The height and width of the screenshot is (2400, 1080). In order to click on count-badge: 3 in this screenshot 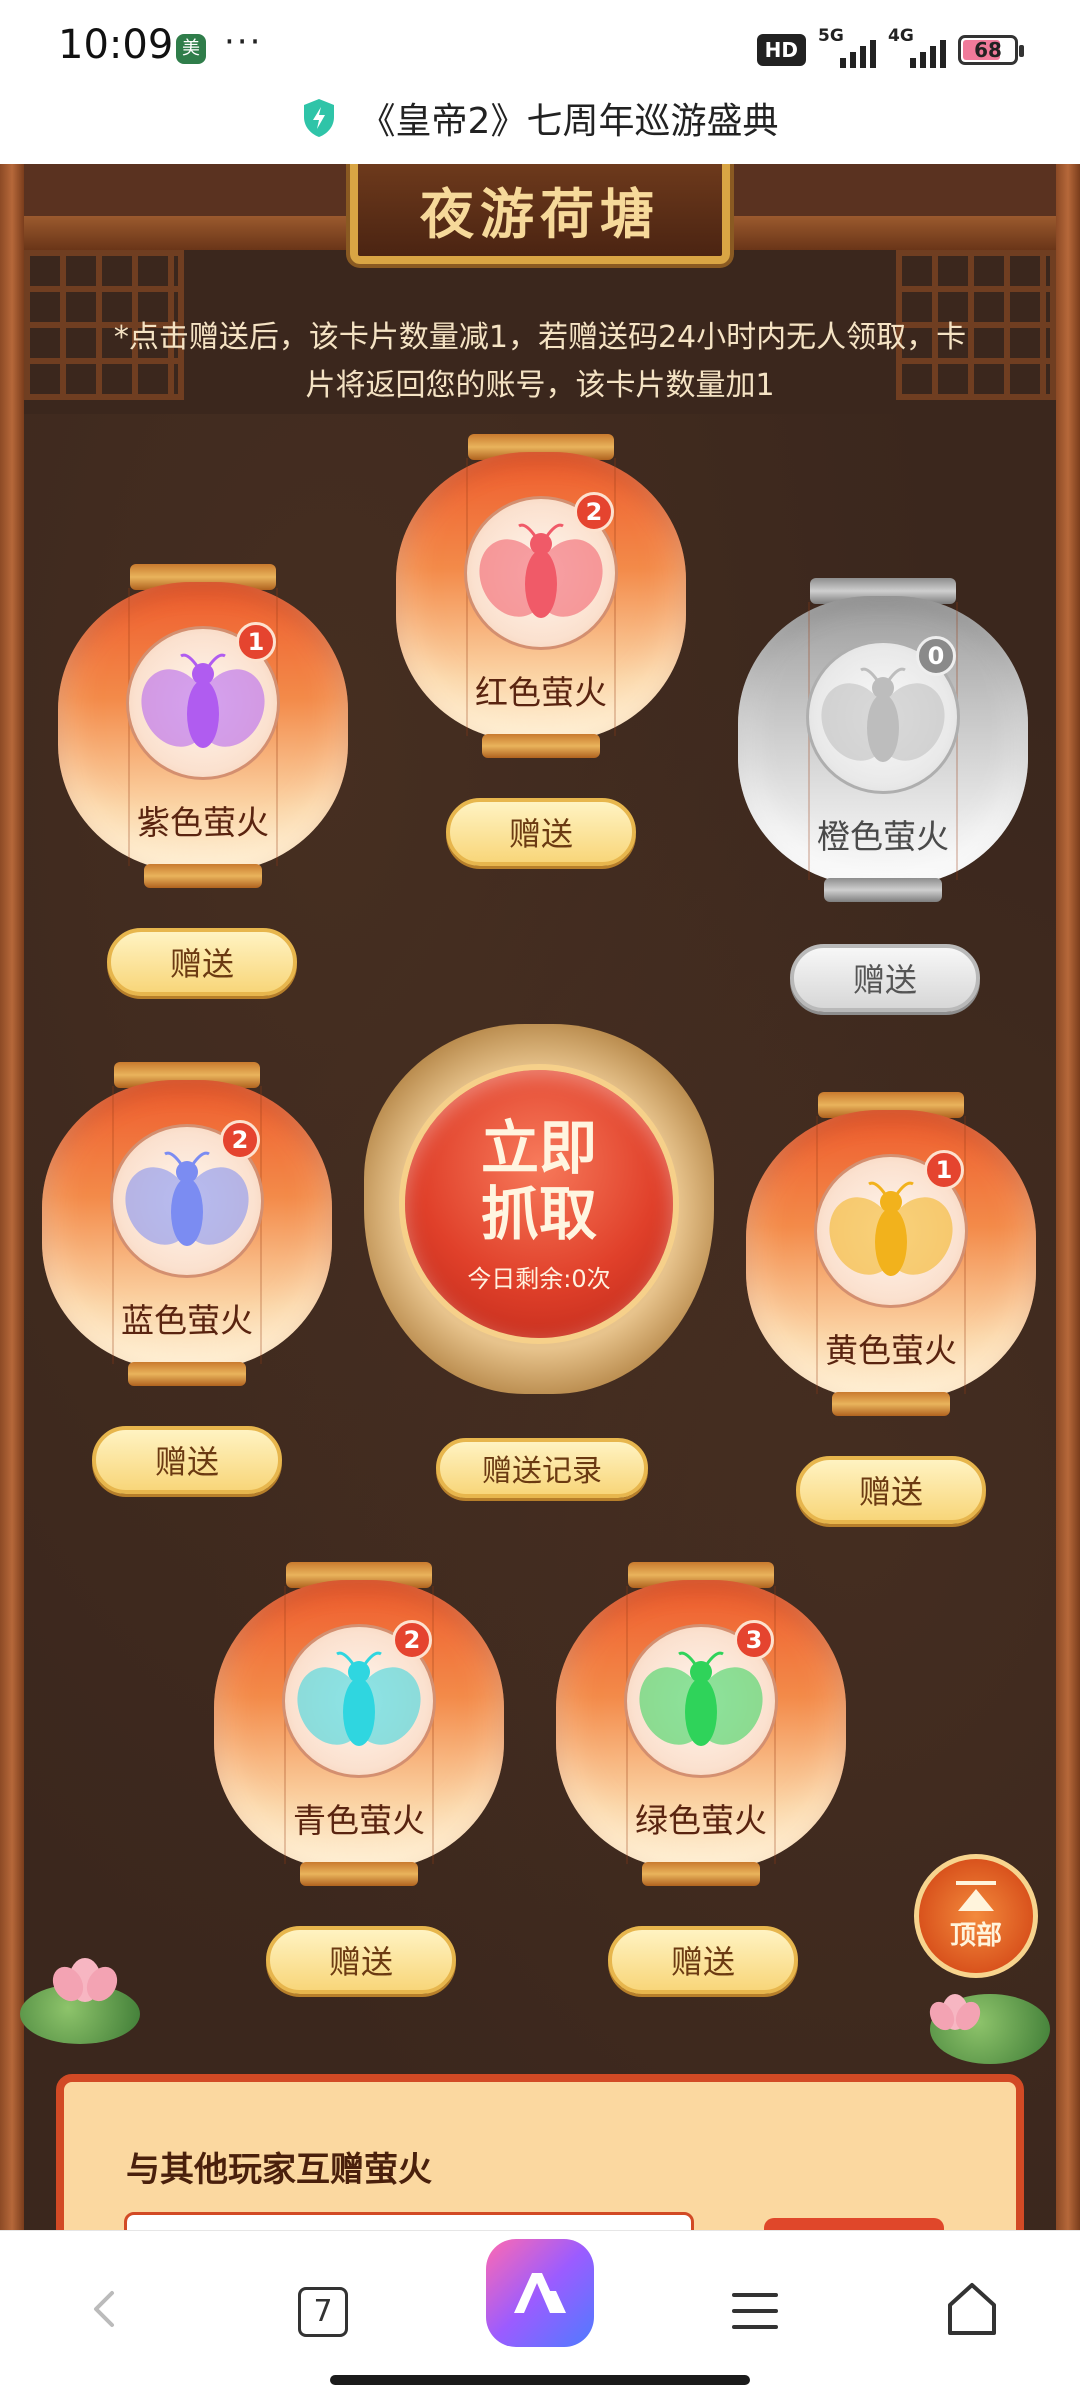, I will do `click(754, 1640)`.